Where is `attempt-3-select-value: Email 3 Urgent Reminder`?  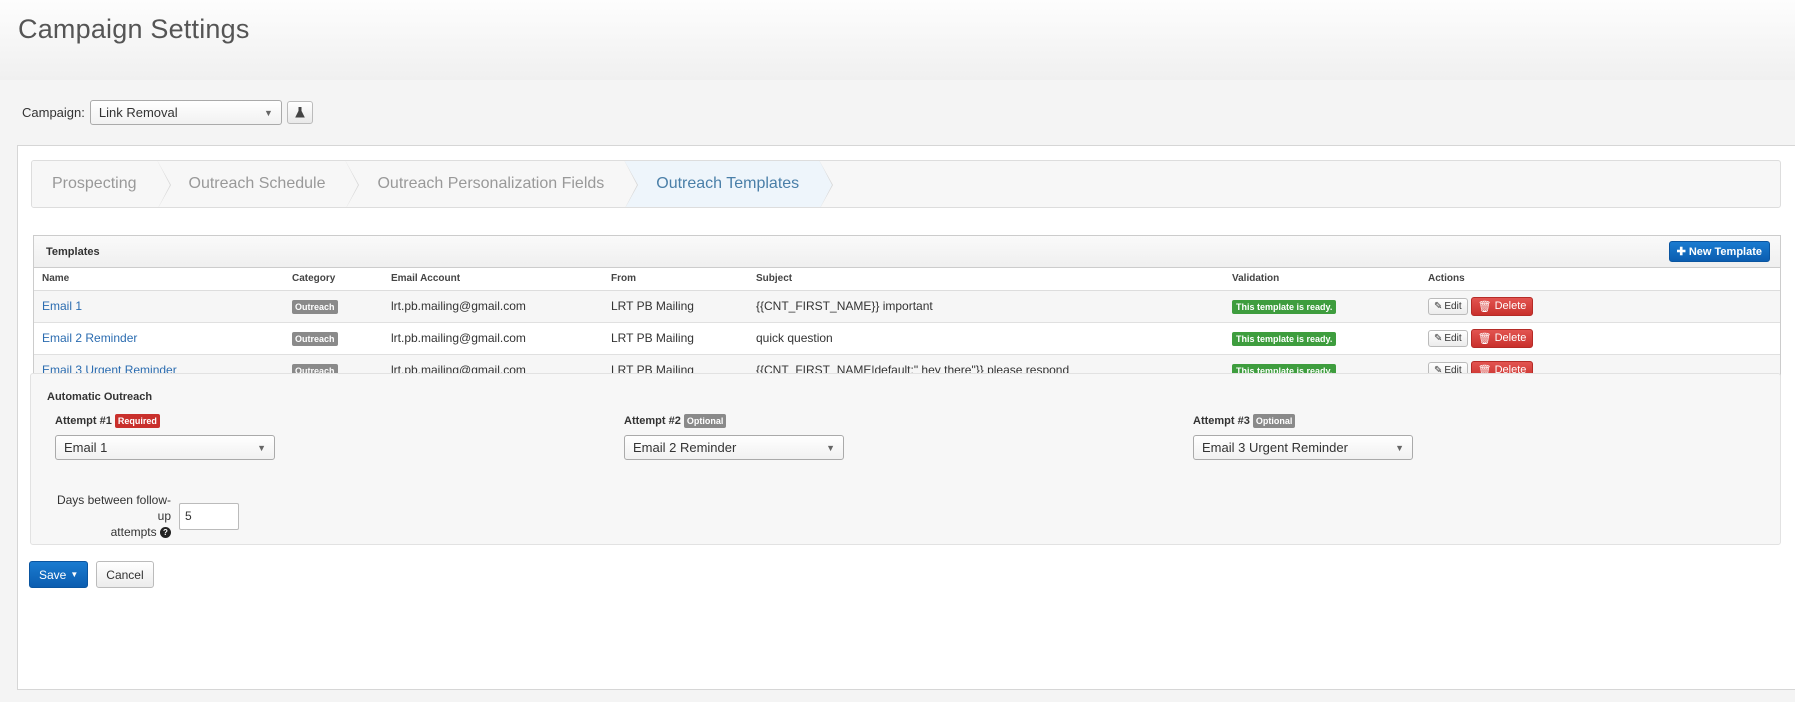
attempt-3-select-value: Email 3 Urgent Reminder is located at coordinates (1275, 447).